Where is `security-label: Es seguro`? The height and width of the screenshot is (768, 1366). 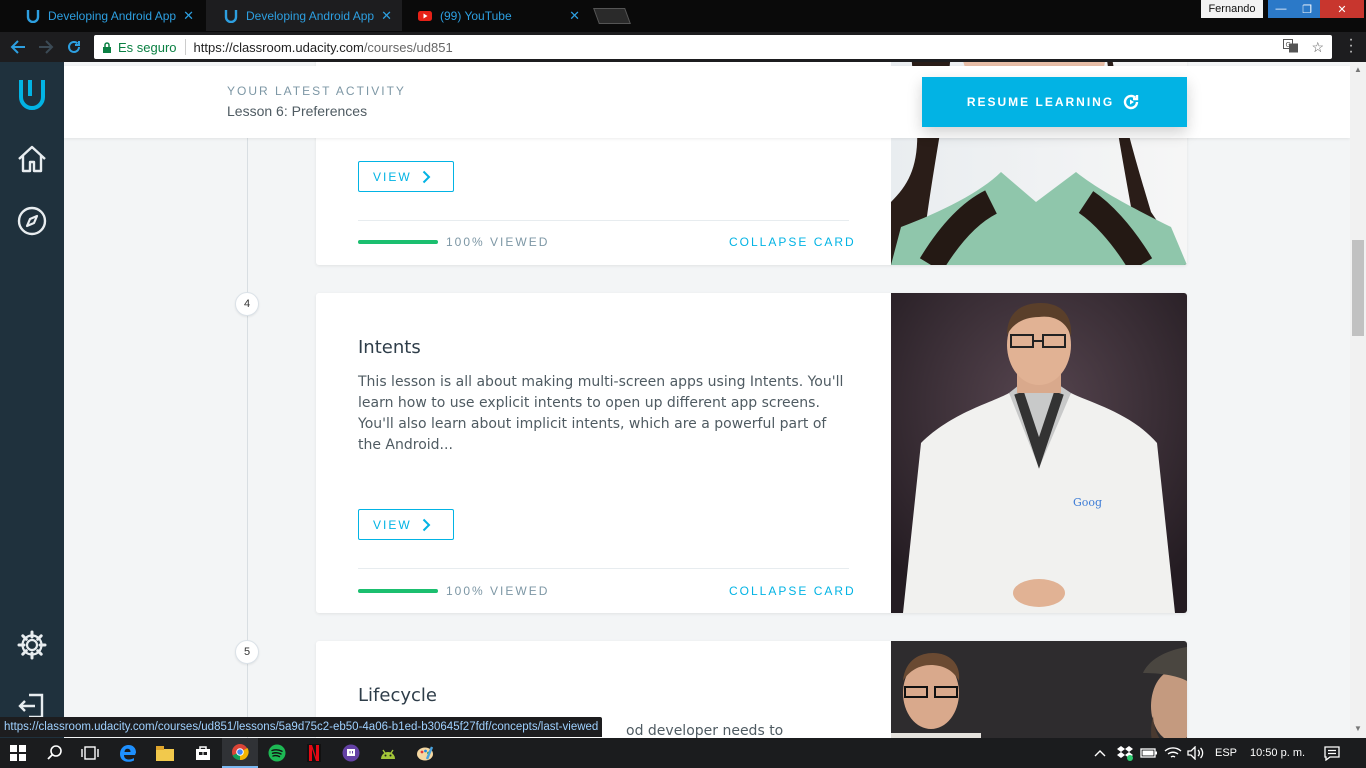 security-label: Es seguro is located at coordinates (147, 47).